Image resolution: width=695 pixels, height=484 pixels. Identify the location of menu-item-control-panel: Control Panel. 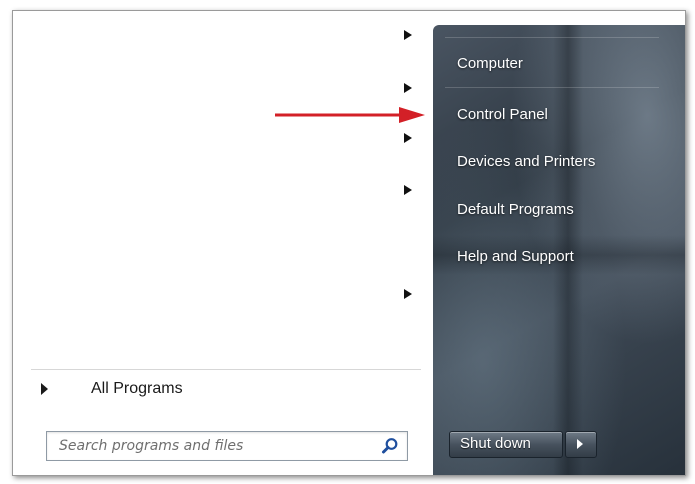
(559, 115).